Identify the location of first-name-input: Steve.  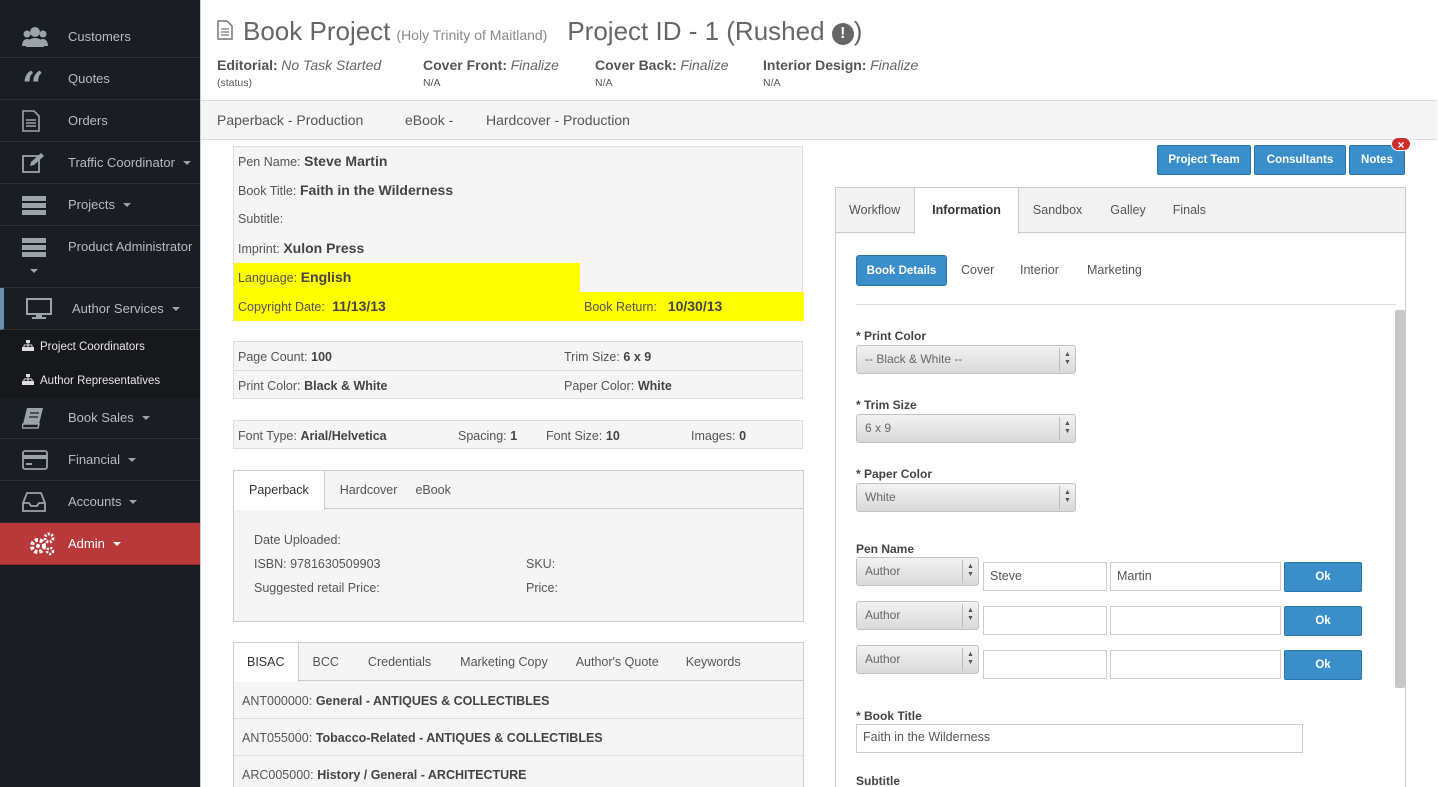
(1045, 576).